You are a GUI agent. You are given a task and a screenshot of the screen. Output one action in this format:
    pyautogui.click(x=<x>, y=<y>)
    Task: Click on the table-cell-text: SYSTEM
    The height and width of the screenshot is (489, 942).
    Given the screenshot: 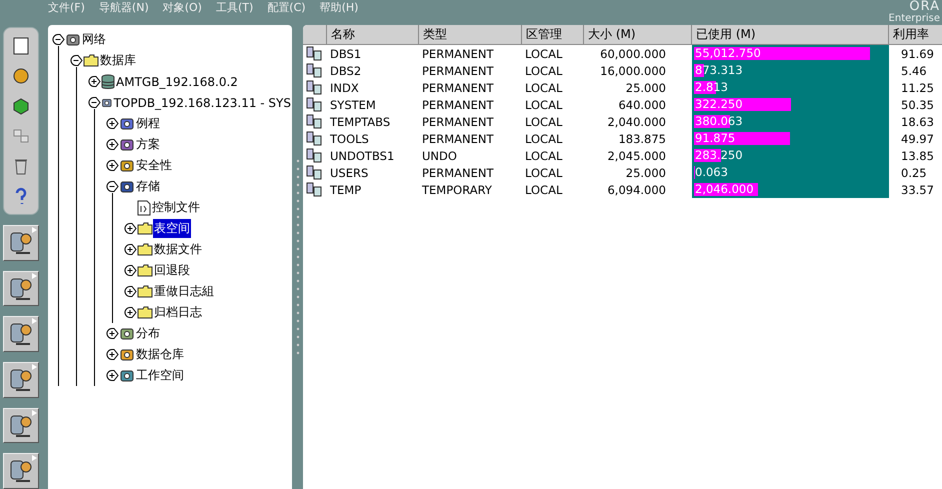 What is the action you would take?
    pyautogui.click(x=353, y=104)
    